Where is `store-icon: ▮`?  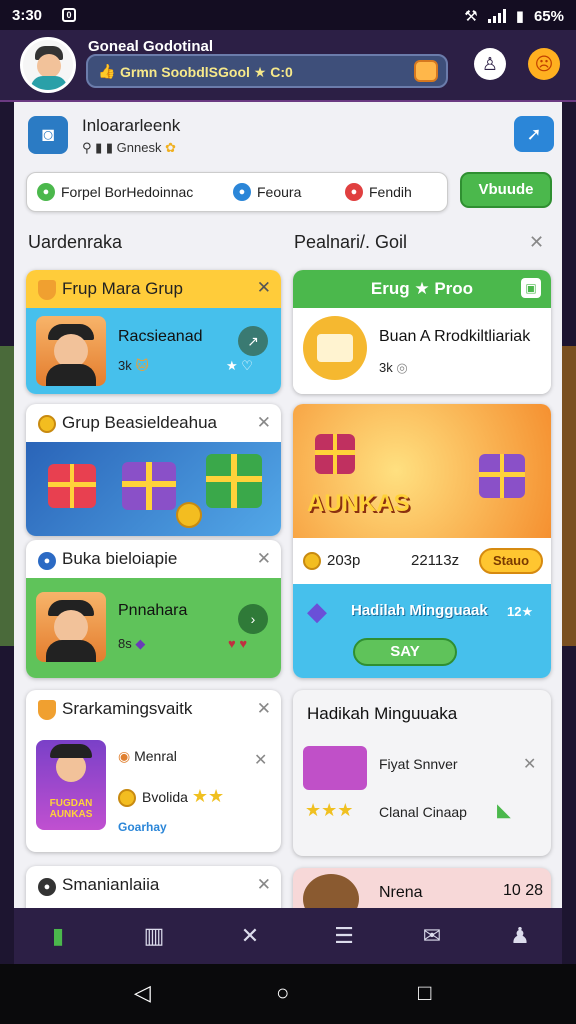 store-icon: ▮ is located at coordinates (58, 936).